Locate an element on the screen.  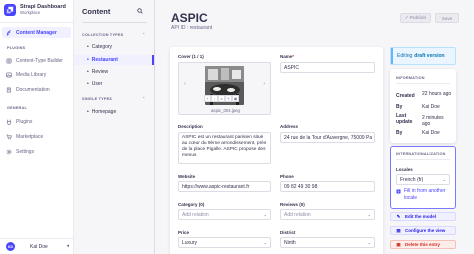
info-value: 22 hours ago is located at coordinates (437, 94).